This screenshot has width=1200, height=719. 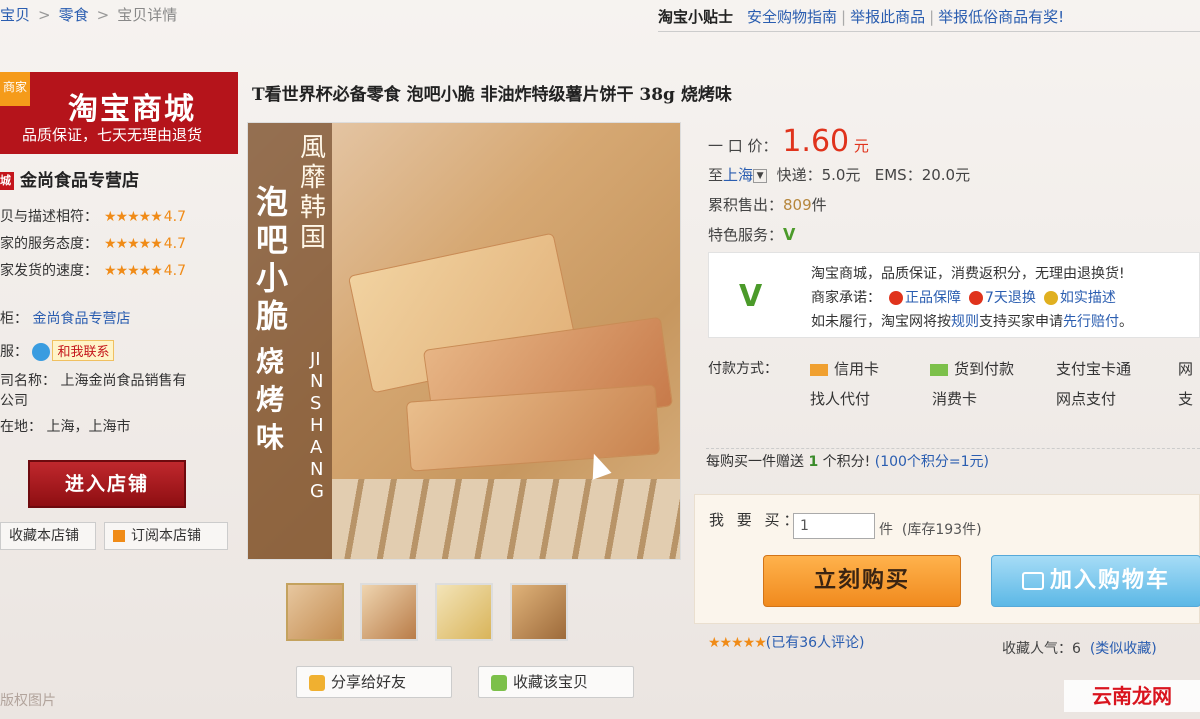 I want to click on describe-icon, so click(x=1050, y=298).